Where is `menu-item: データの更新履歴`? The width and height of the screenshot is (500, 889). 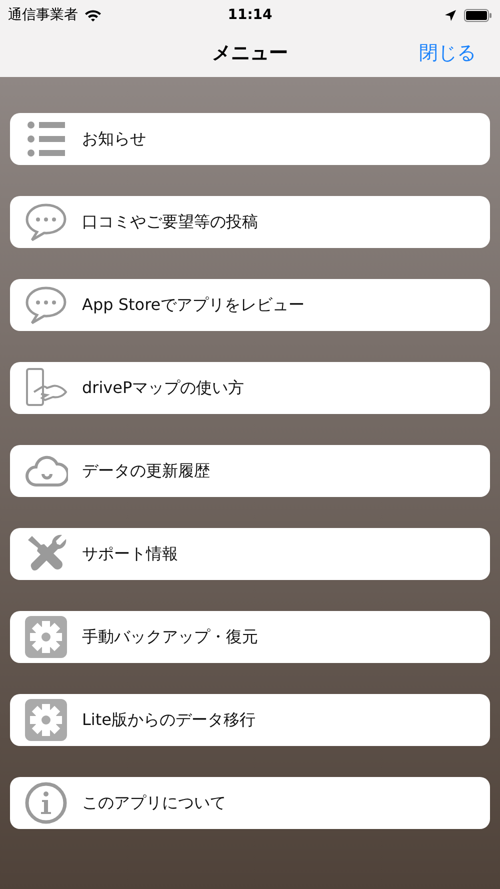
menu-item: データの更新履歴 is located at coordinates (250, 471).